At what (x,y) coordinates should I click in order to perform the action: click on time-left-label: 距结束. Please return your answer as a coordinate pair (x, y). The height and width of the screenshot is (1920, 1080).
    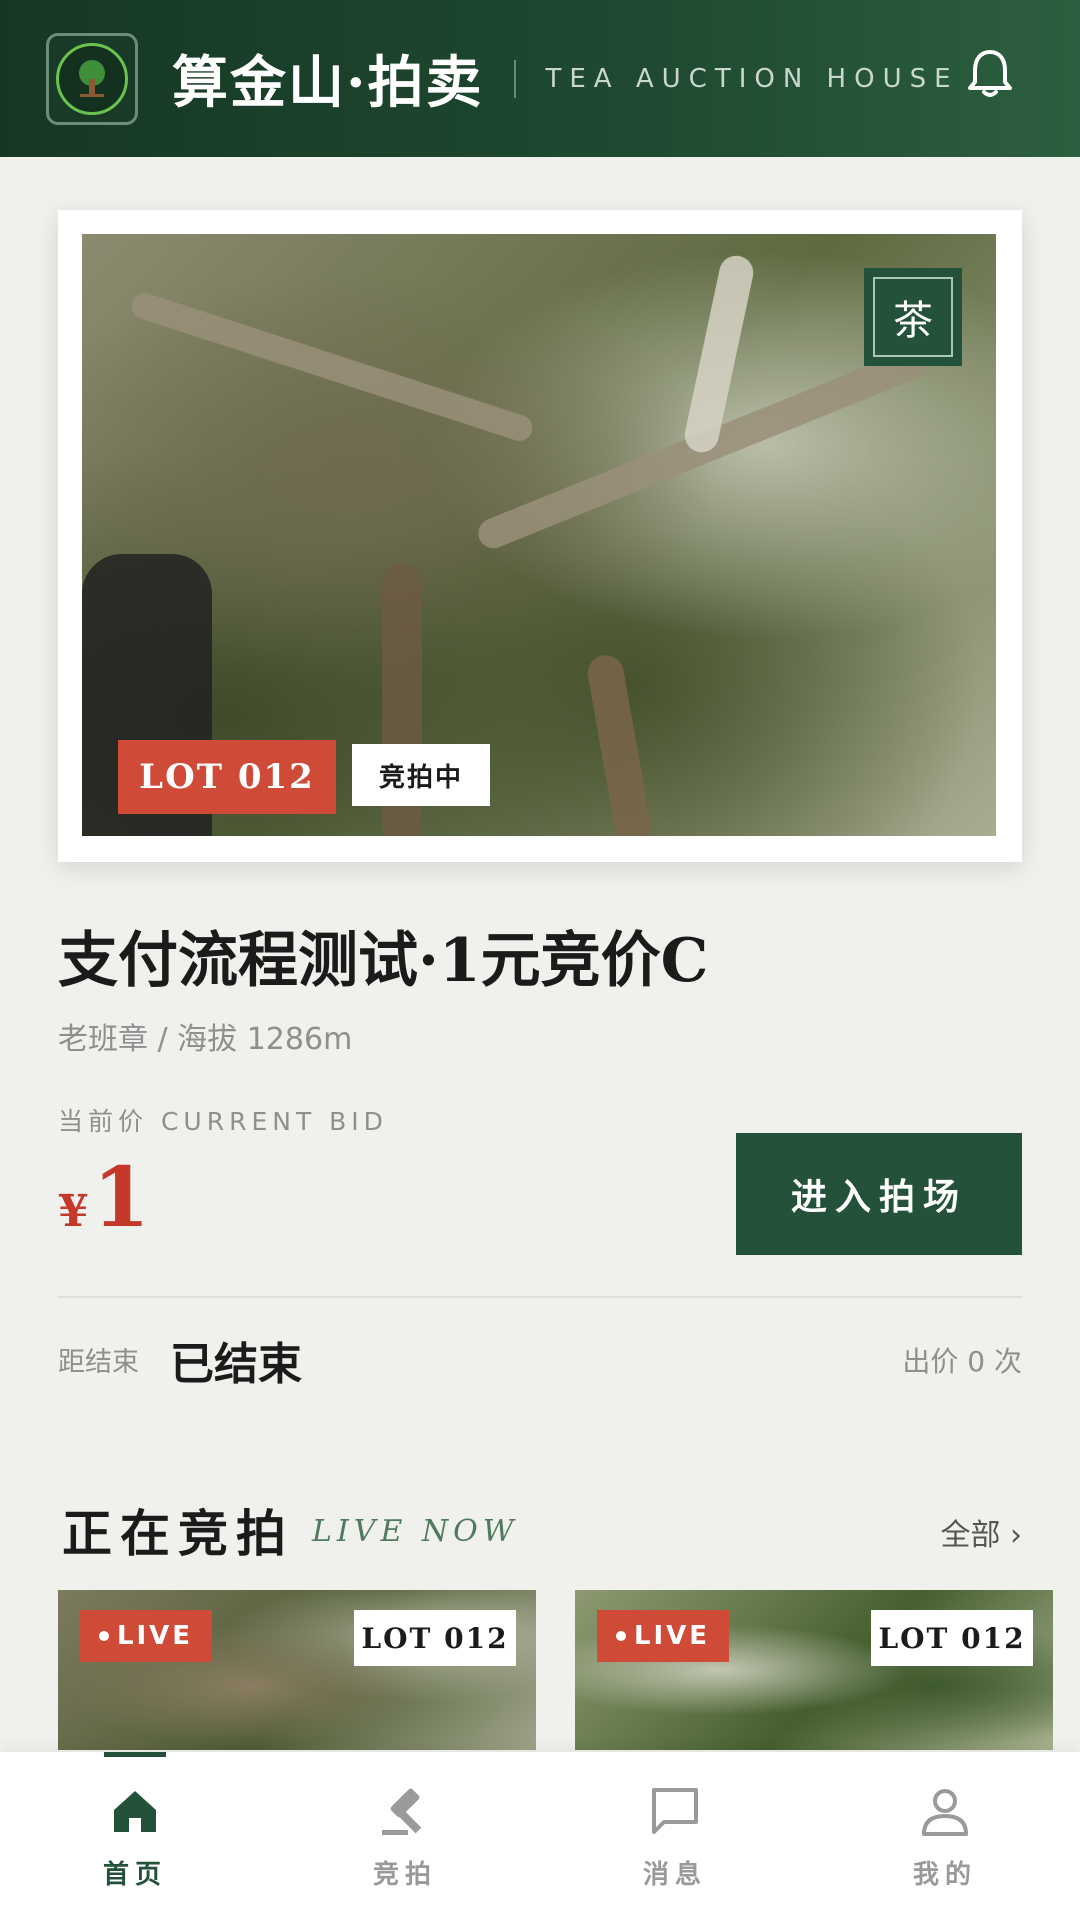
    Looking at the image, I should click on (98, 1362).